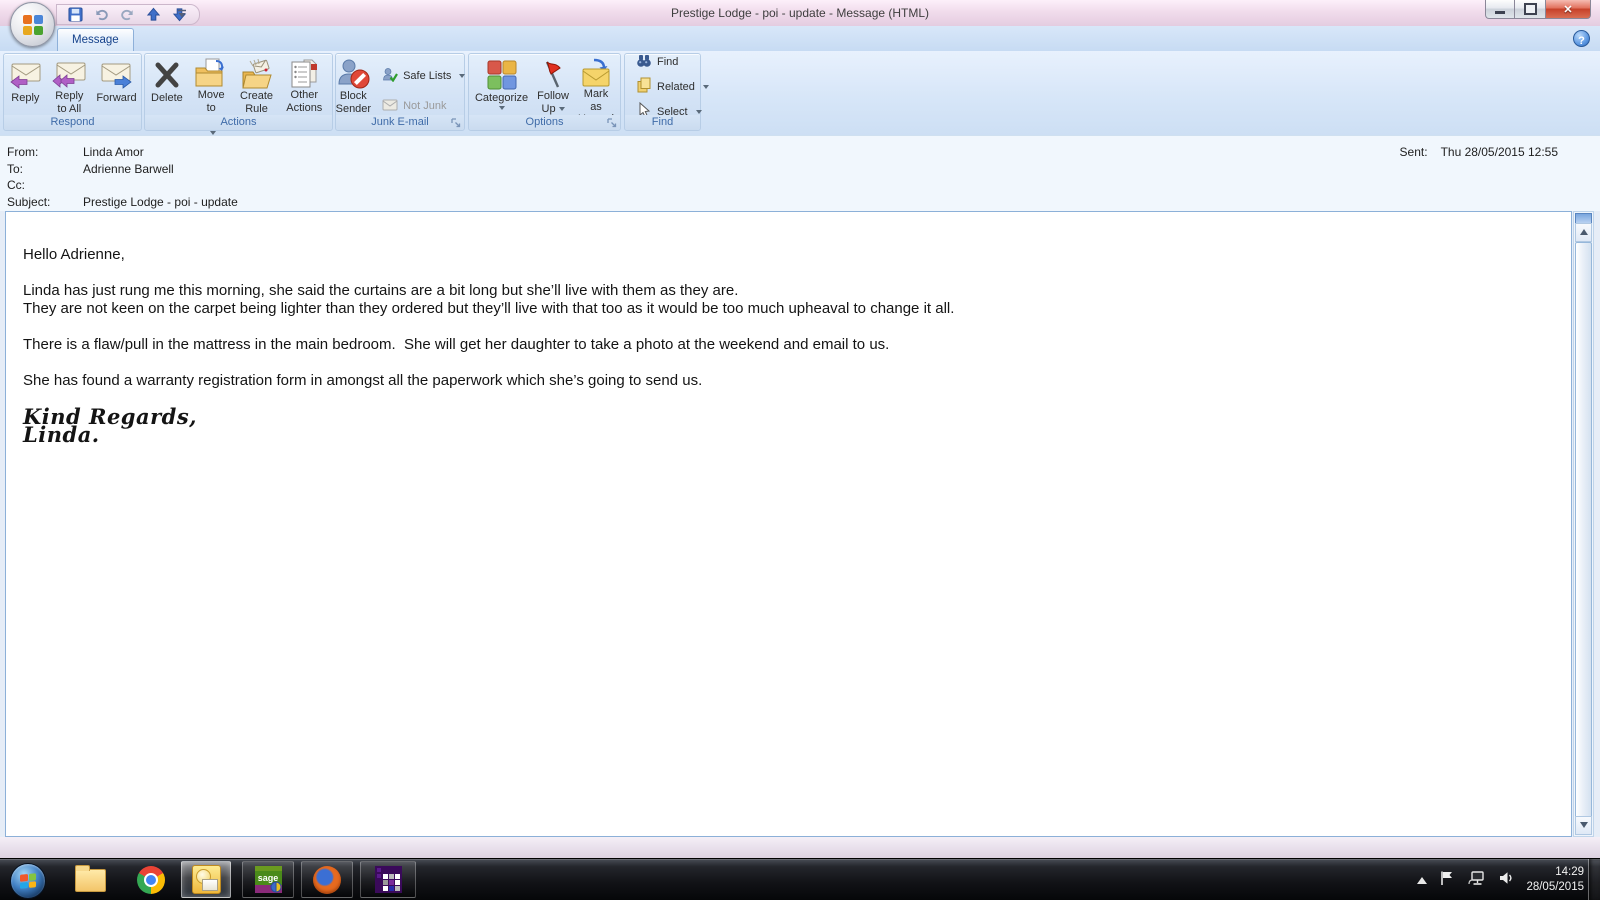 Image resolution: width=1600 pixels, height=900 pixels. What do you see at coordinates (153, 15) in the screenshot?
I see `previous-item-icon` at bounding box center [153, 15].